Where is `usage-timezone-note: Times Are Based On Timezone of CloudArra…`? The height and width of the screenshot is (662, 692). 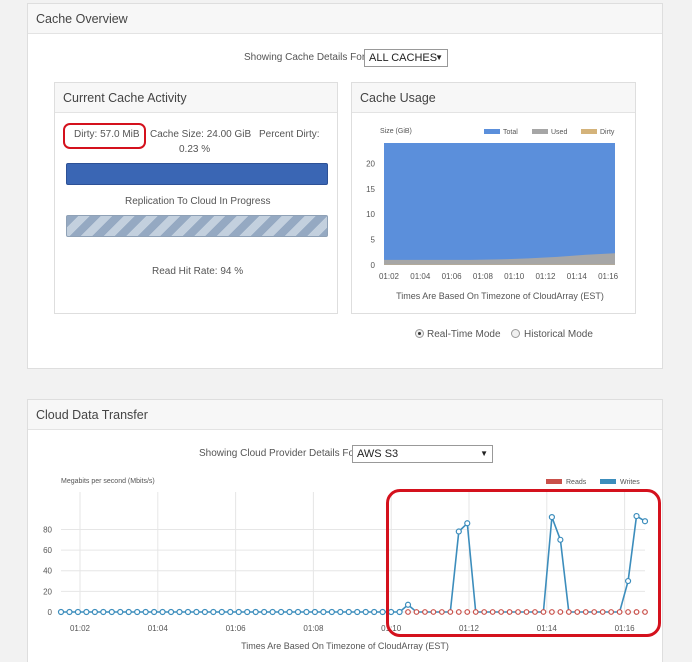
usage-timezone-note: Times Are Based On Timezone of CloudArra… is located at coordinates (500, 296).